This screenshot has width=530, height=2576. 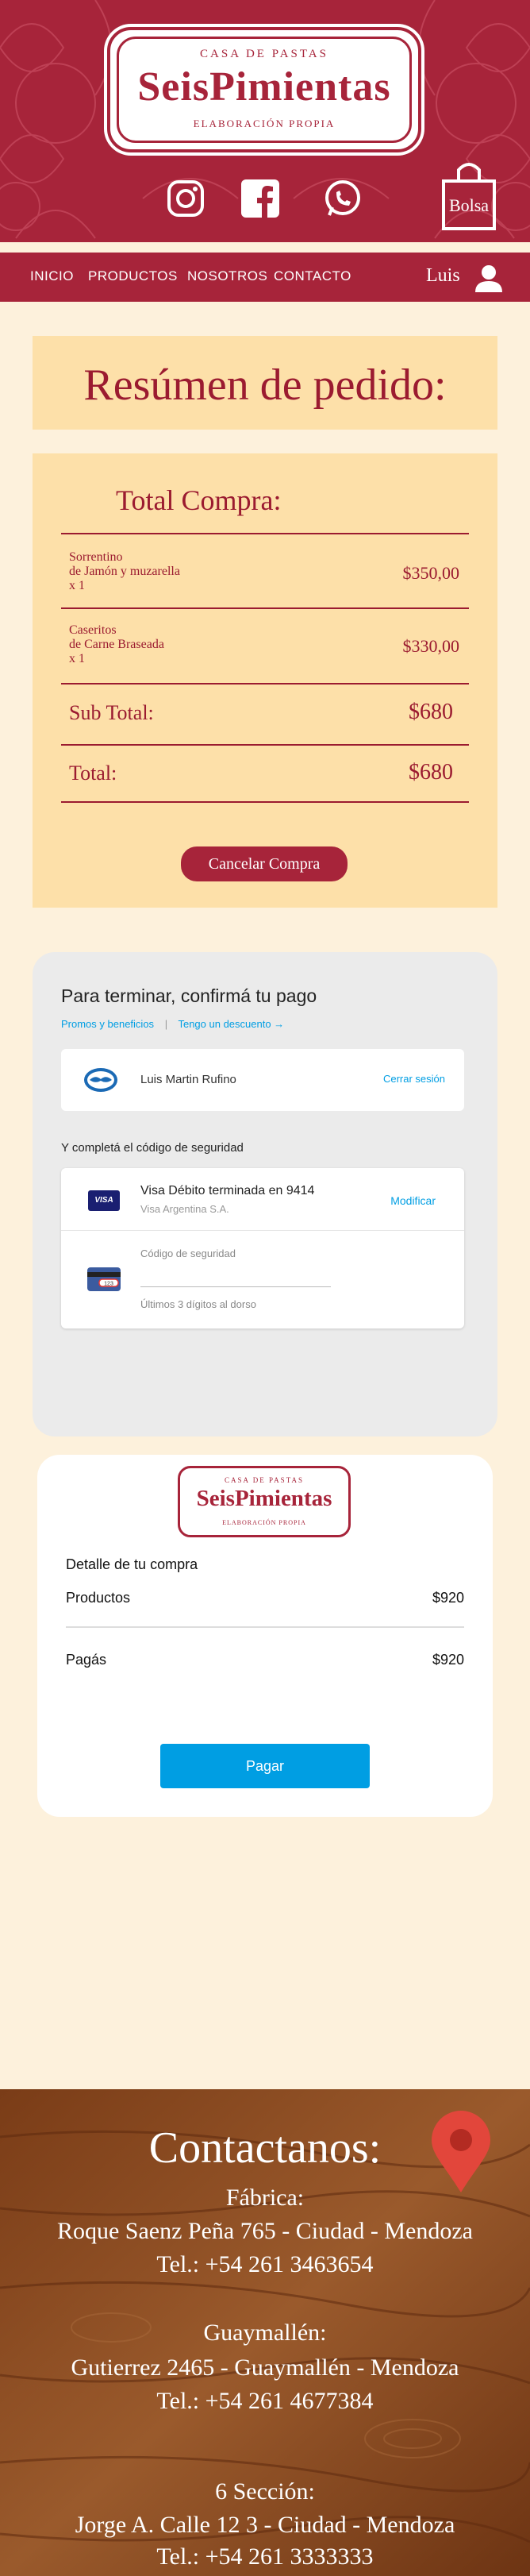 What do you see at coordinates (448, 1660) in the screenshot?
I see `paid-value: $920` at bounding box center [448, 1660].